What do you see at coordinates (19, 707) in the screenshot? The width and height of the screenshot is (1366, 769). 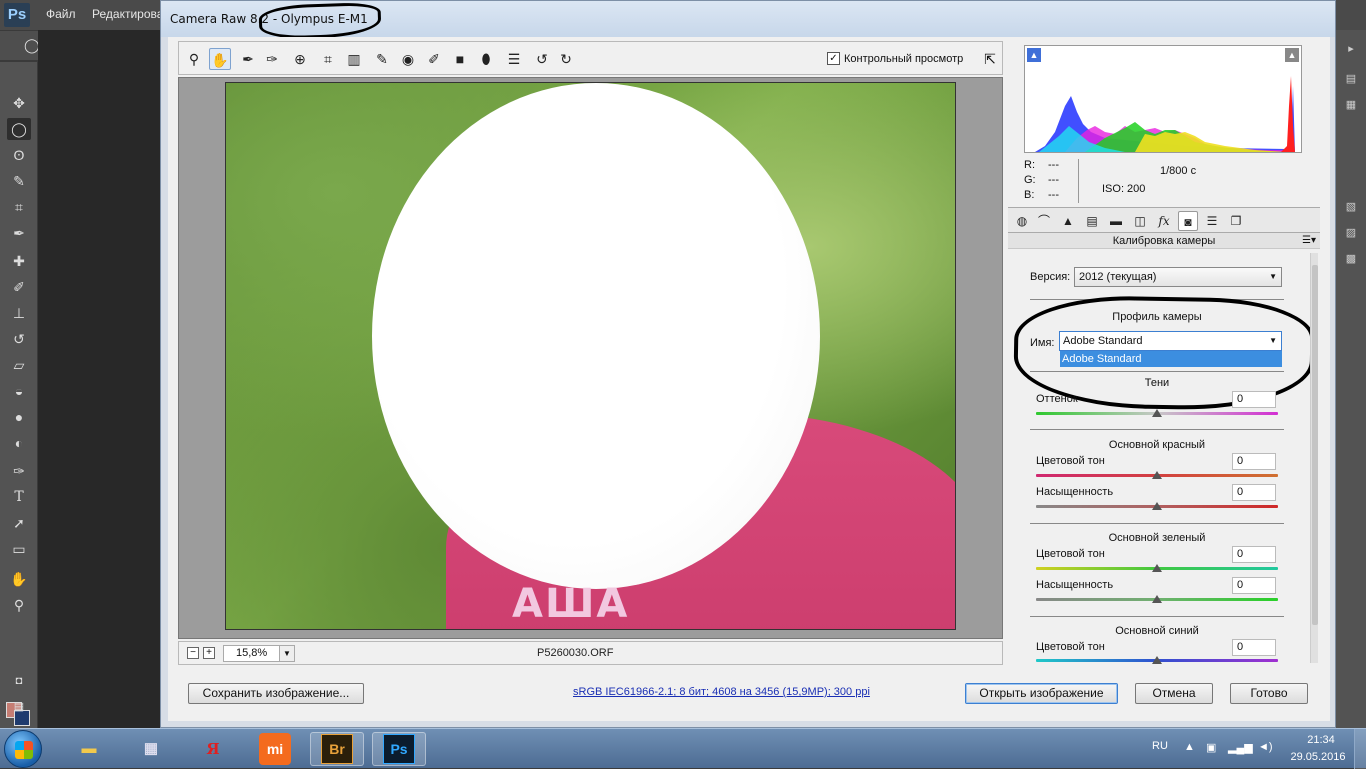 I see `screen-mode-icon: ▤` at bounding box center [19, 707].